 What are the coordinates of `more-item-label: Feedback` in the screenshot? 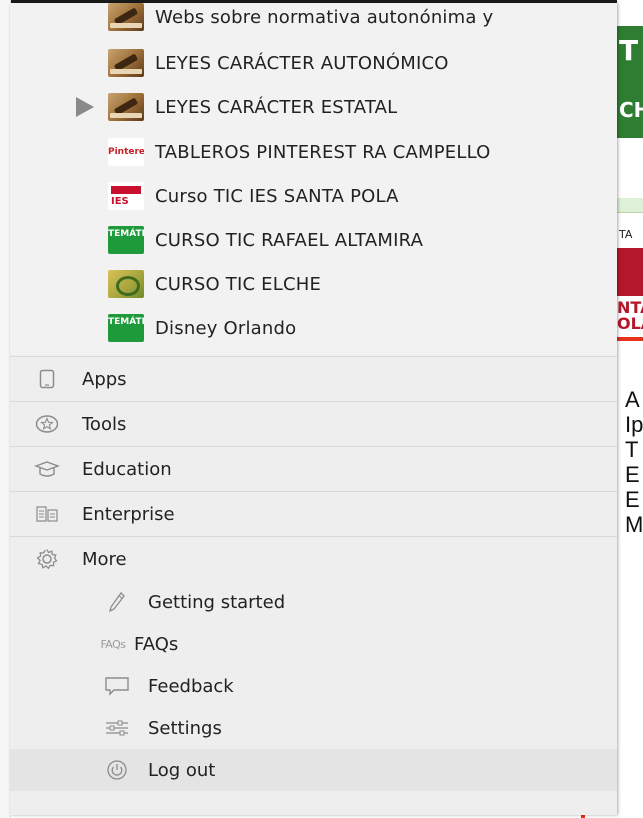 It's located at (191, 686).